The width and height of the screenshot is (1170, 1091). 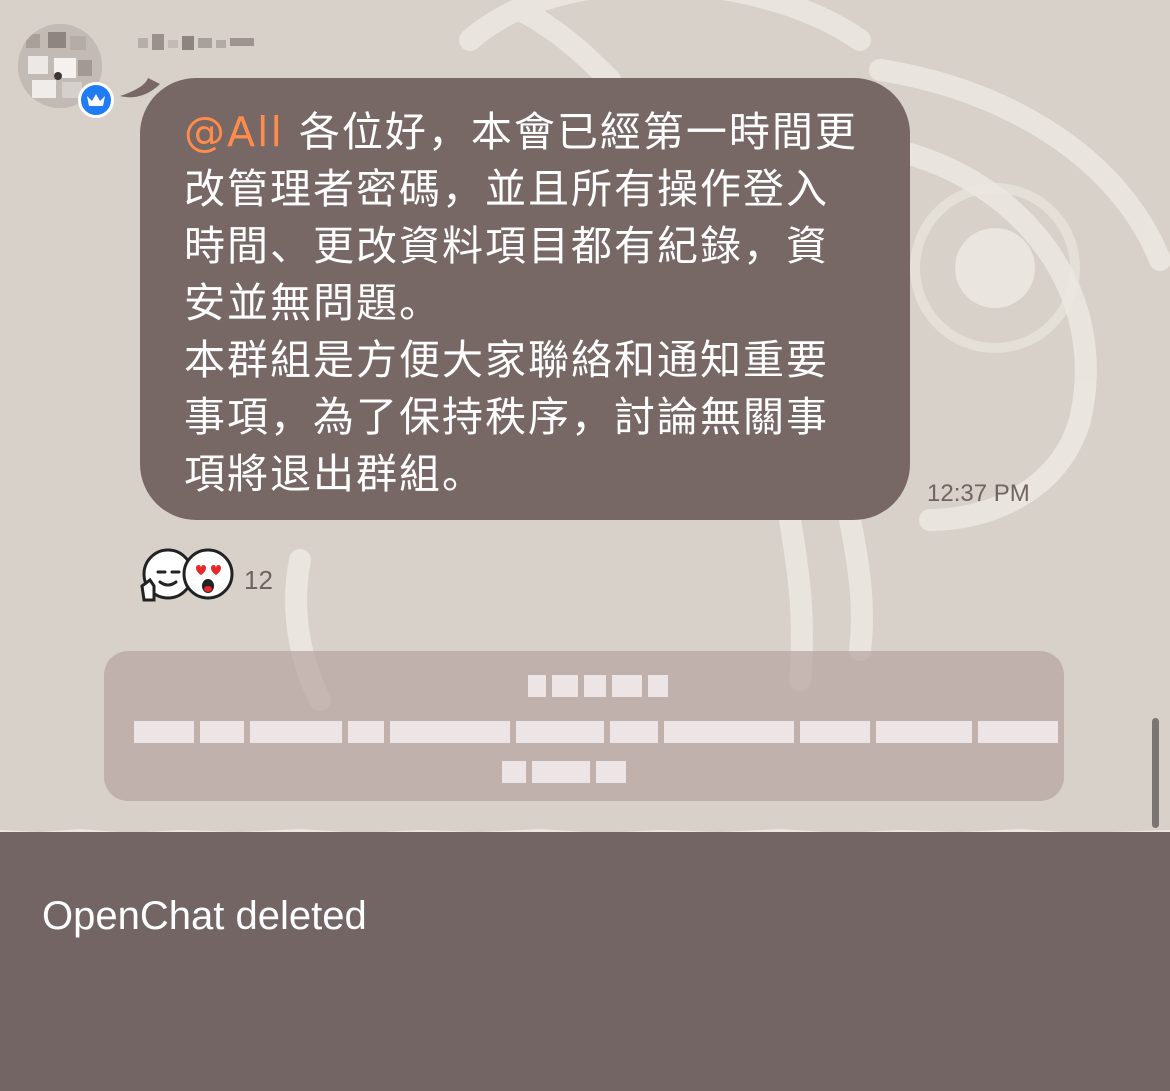 I want to click on mention-all: @All, so click(x=234, y=132).